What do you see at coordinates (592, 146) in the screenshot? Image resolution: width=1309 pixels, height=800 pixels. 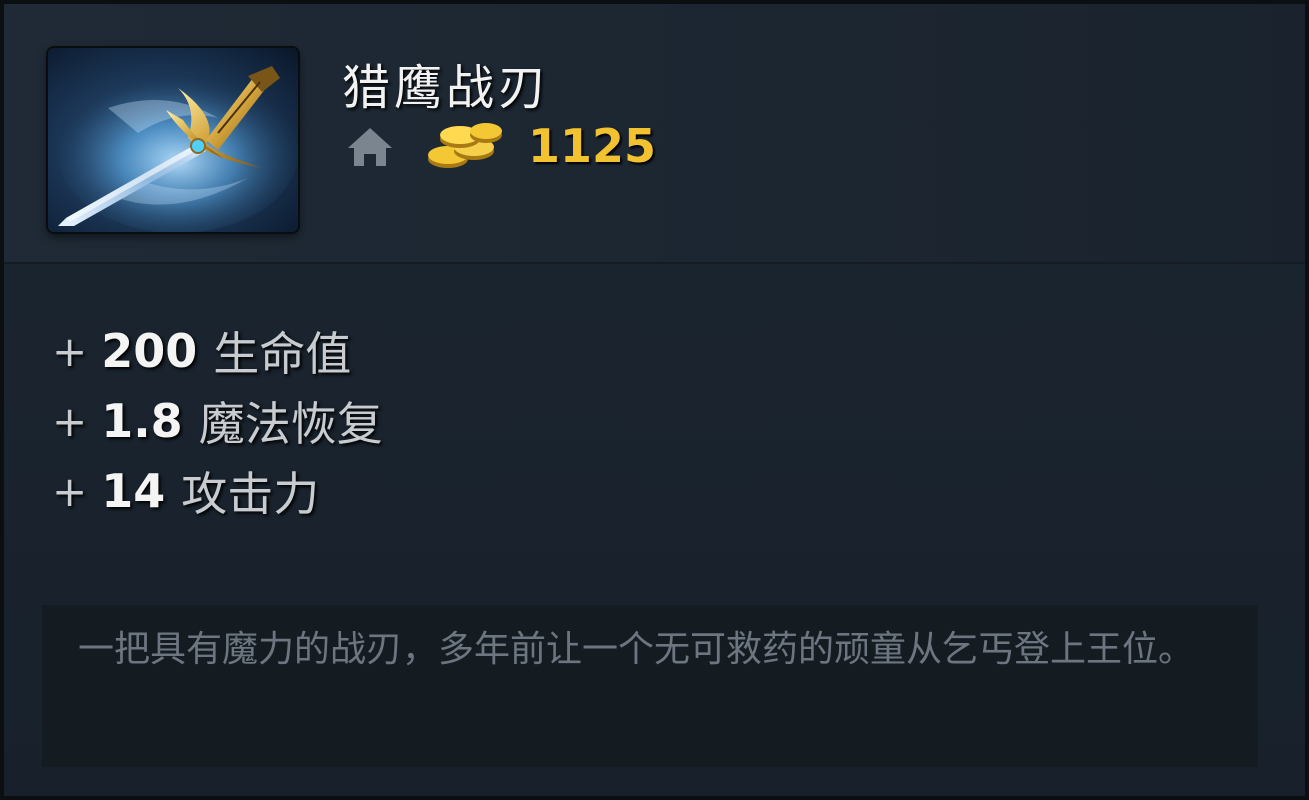 I see `item-cost: 1125` at bounding box center [592, 146].